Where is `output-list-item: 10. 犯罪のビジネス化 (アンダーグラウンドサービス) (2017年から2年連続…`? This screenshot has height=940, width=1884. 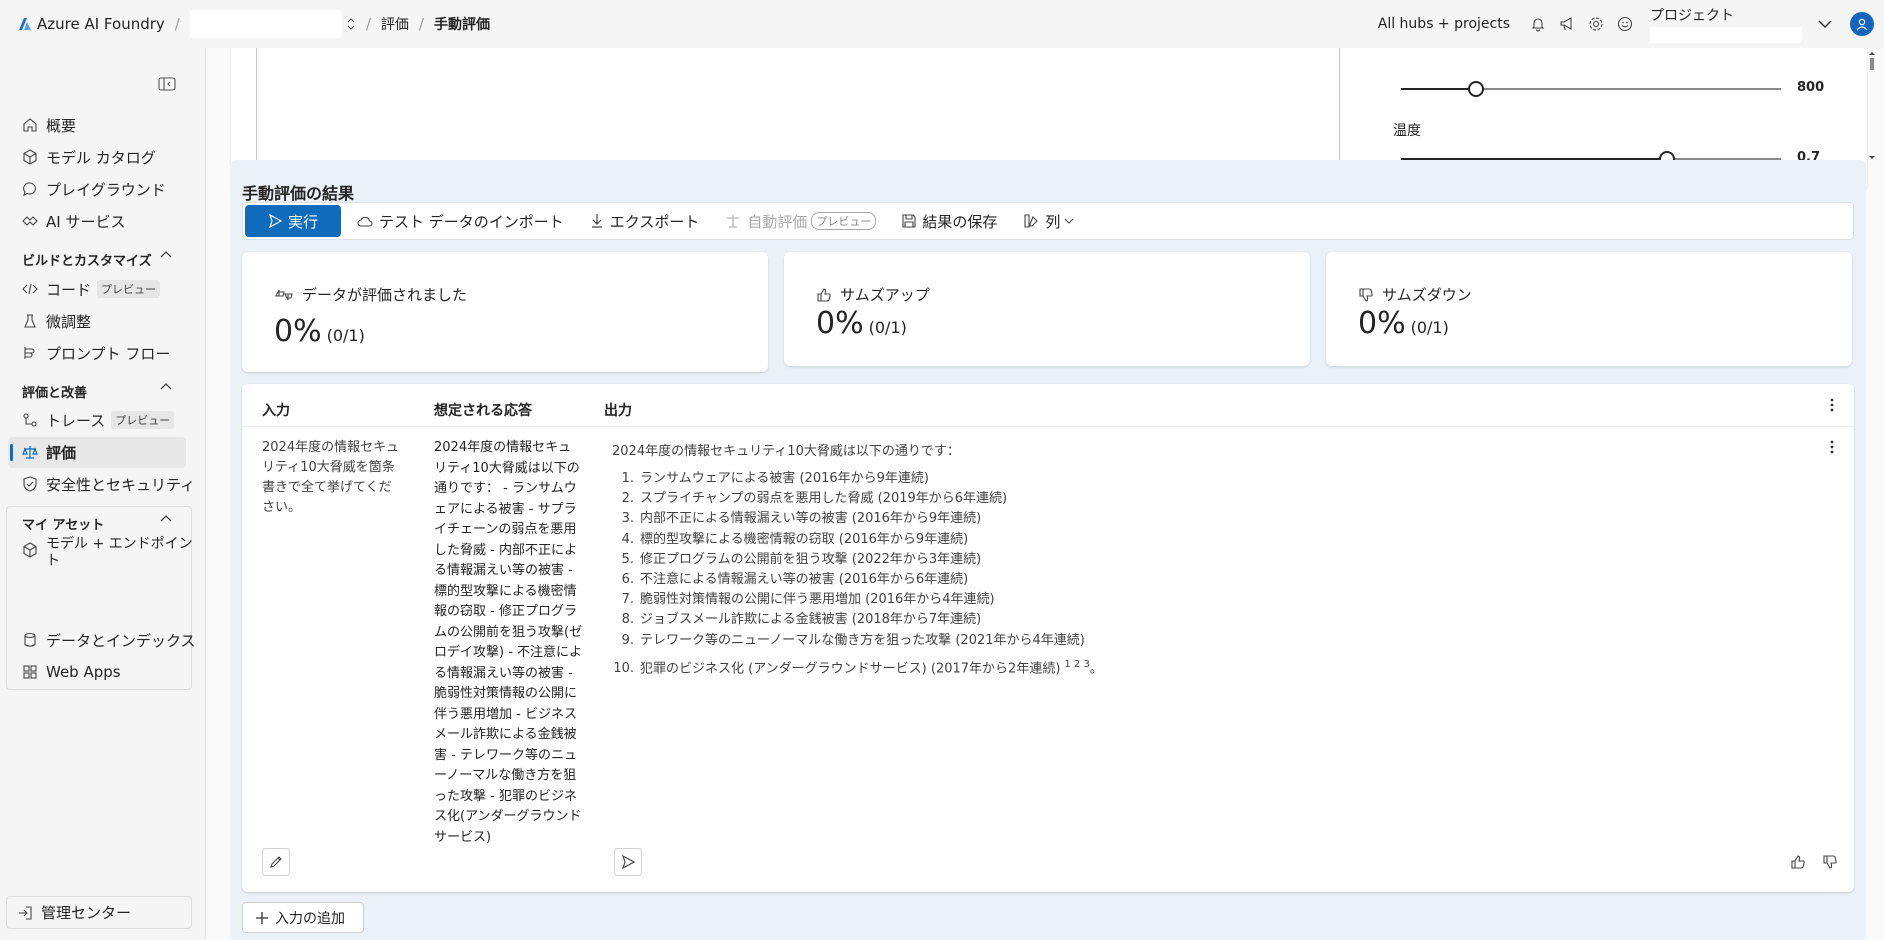 output-list-item: 10. 犯罪のビジネス化 (アンダーグラウンドサービス) (2017年から2年連続… is located at coordinates (1062, 667).